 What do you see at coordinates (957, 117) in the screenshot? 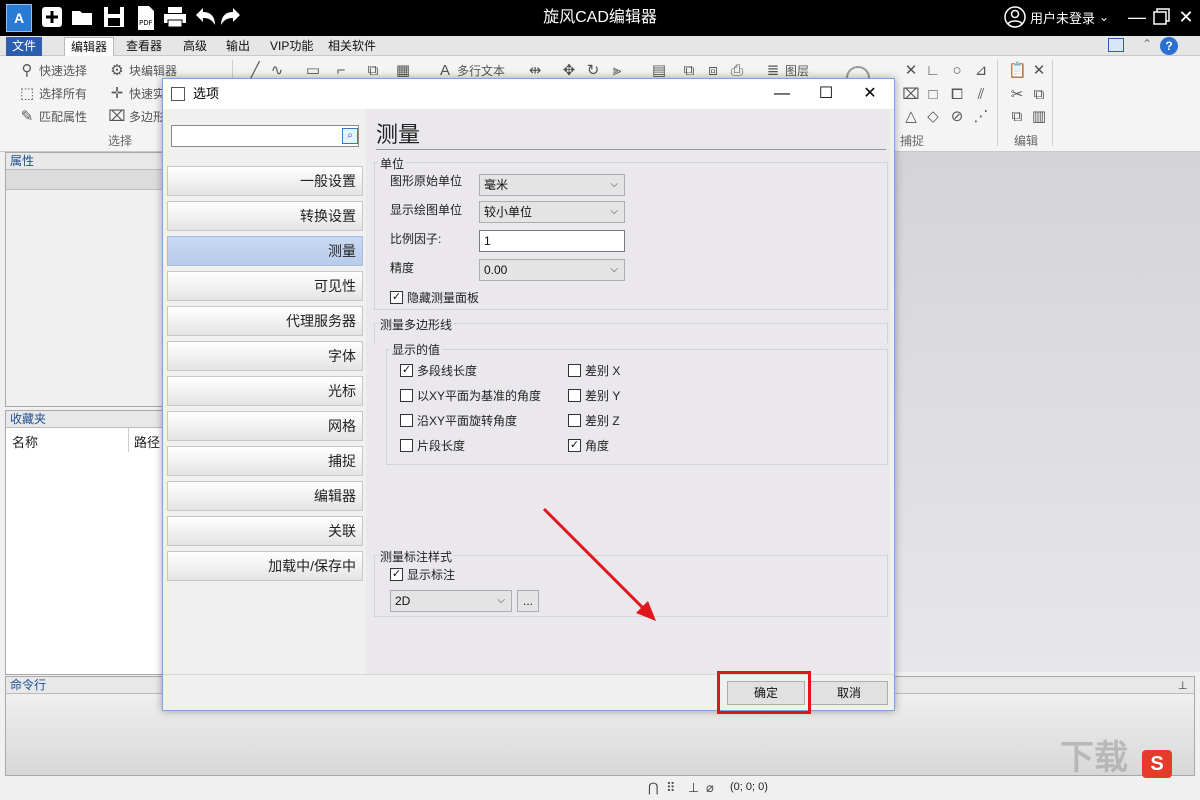
I see `snap-nearest-icon: ⊘` at bounding box center [957, 117].